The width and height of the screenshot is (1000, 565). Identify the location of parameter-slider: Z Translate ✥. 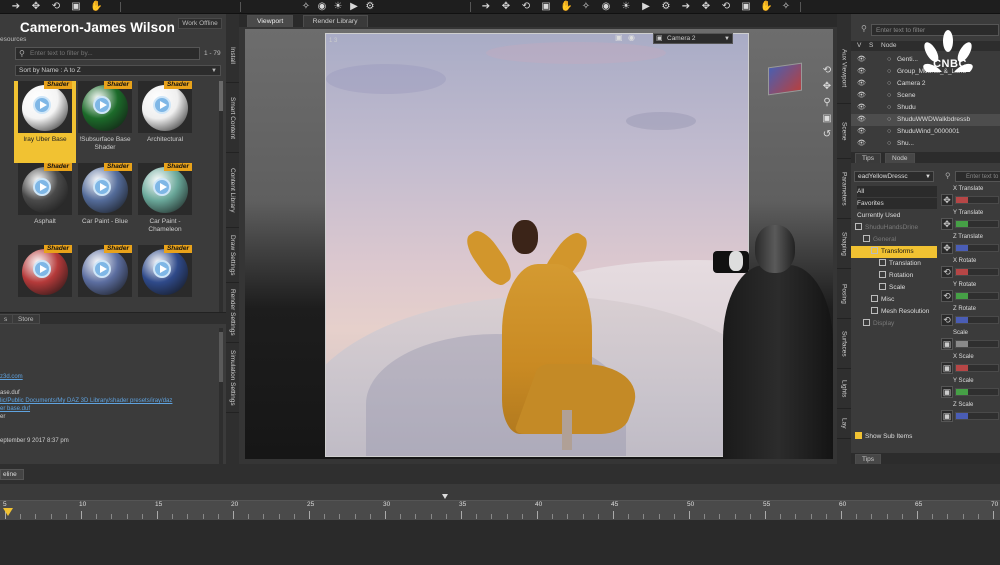
(969, 246).